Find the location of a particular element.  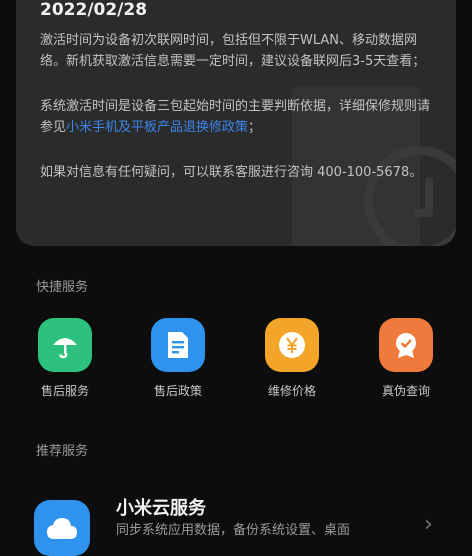

verified-badge-icon is located at coordinates (406, 345).